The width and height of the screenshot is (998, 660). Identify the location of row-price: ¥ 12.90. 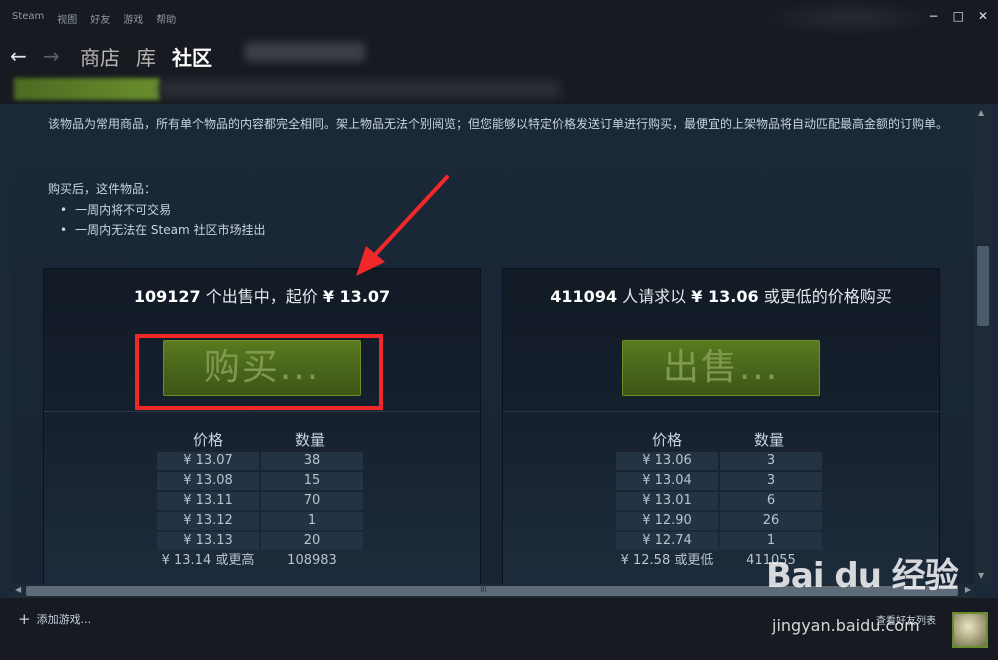
(667, 521).